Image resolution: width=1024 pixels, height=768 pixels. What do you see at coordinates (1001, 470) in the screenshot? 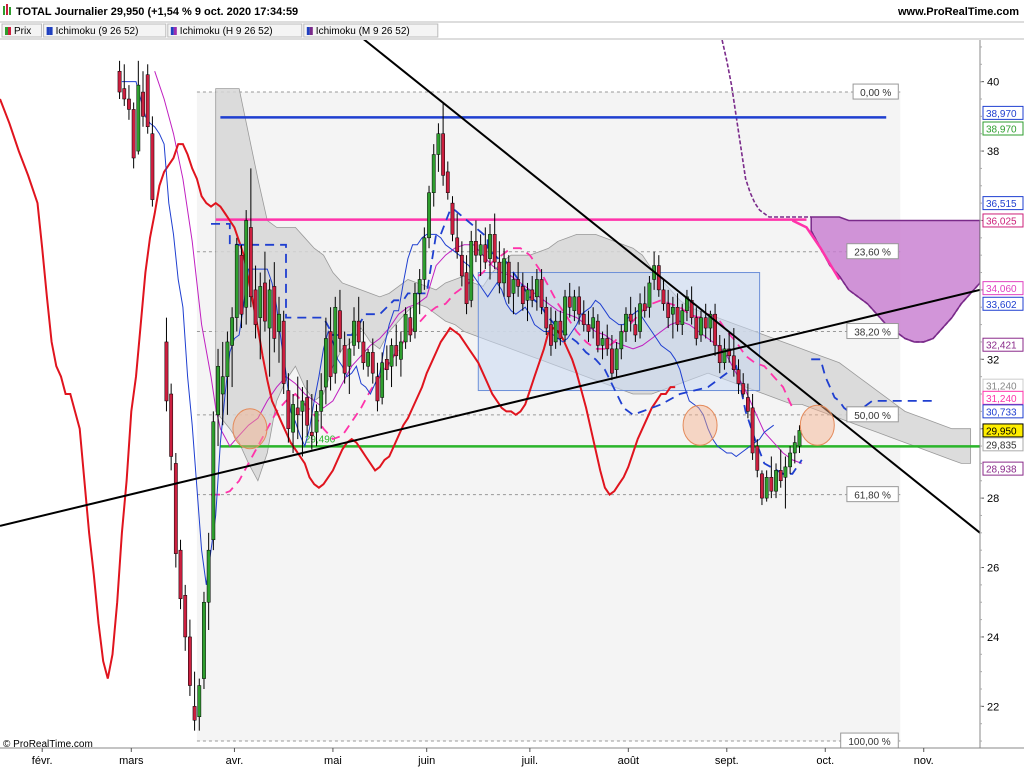
I see `price-label: 28,938` at bounding box center [1001, 470].